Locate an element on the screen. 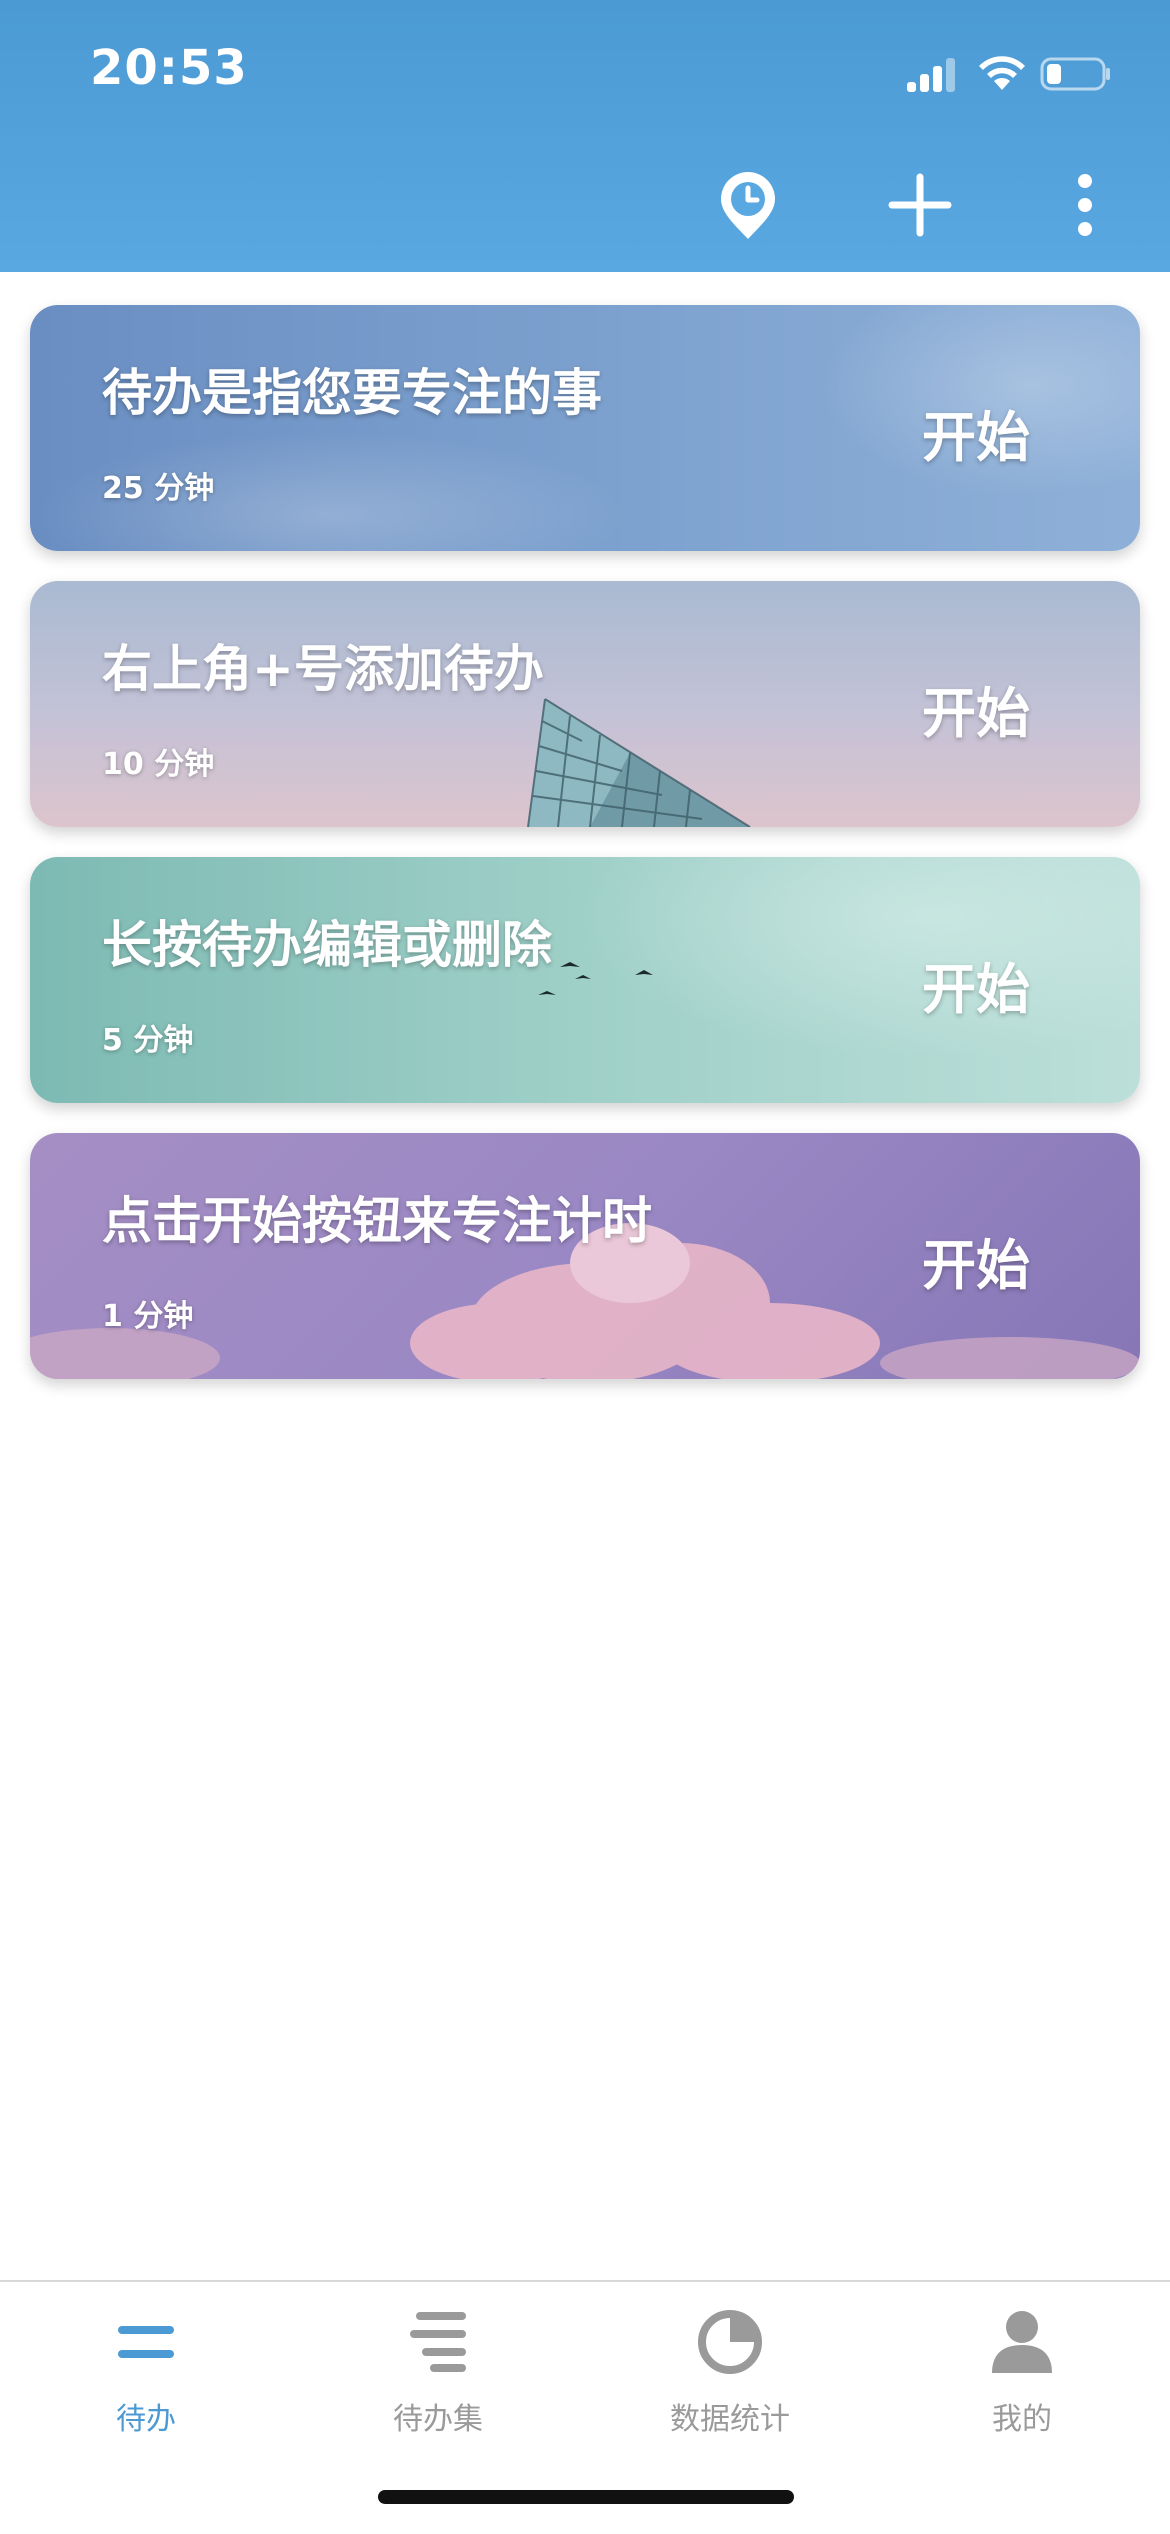  todo-collection-icon is located at coordinates (438, 2342).